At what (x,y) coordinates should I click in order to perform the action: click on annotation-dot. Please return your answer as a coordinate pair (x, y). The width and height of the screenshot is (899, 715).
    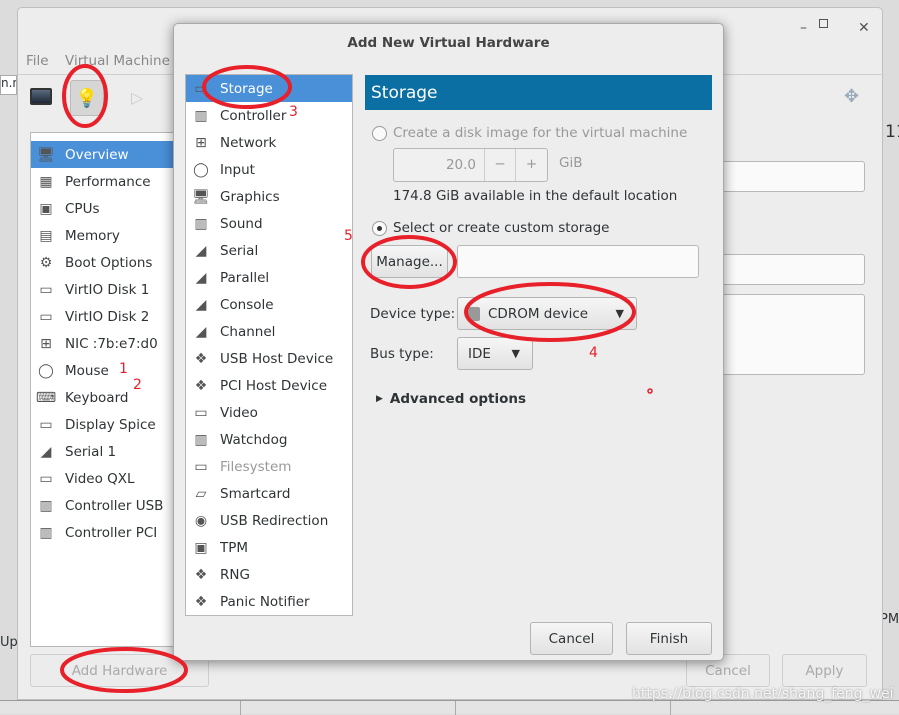
    Looking at the image, I should click on (650, 391).